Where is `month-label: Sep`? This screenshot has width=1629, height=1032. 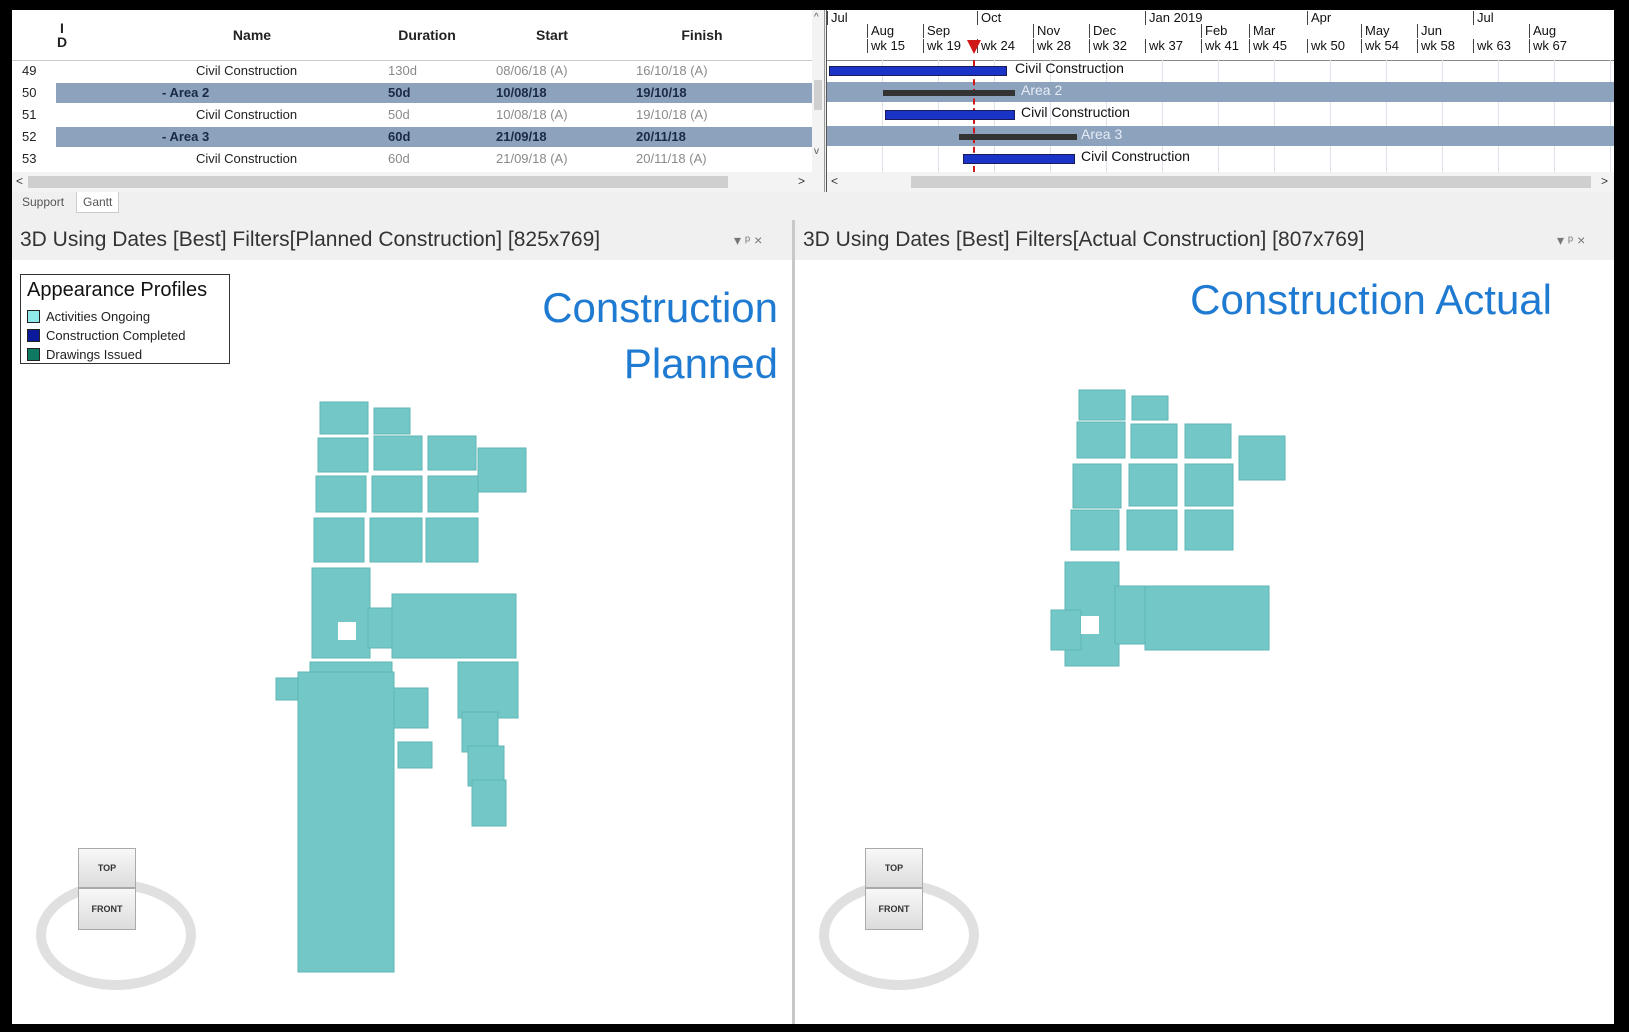 month-label: Sep is located at coordinates (936, 31).